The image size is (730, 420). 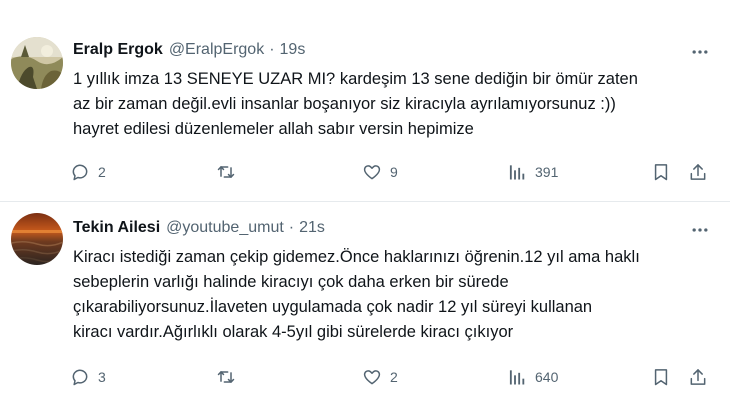 I want to click on like-count: 2, so click(x=394, y=377).